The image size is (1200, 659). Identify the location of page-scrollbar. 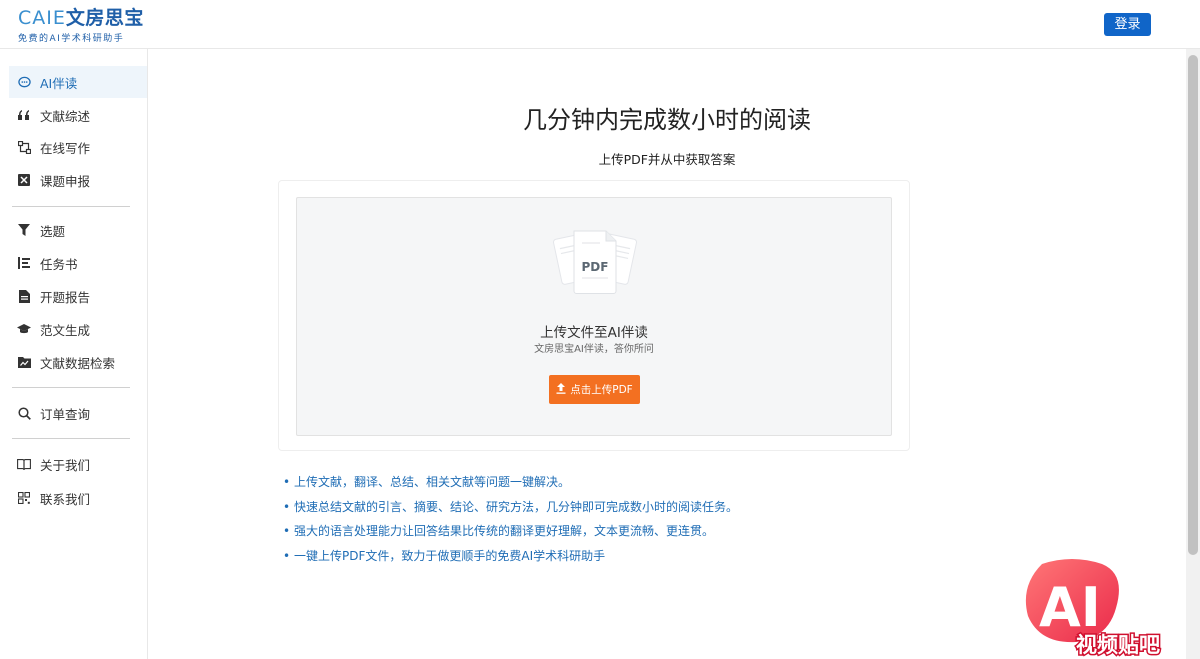
(1193, 354).